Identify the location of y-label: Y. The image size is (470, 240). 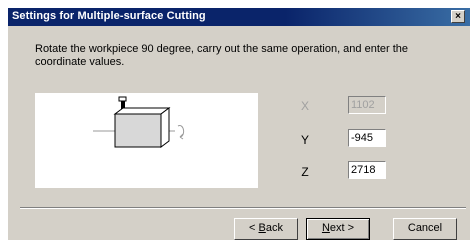
(304, 140).